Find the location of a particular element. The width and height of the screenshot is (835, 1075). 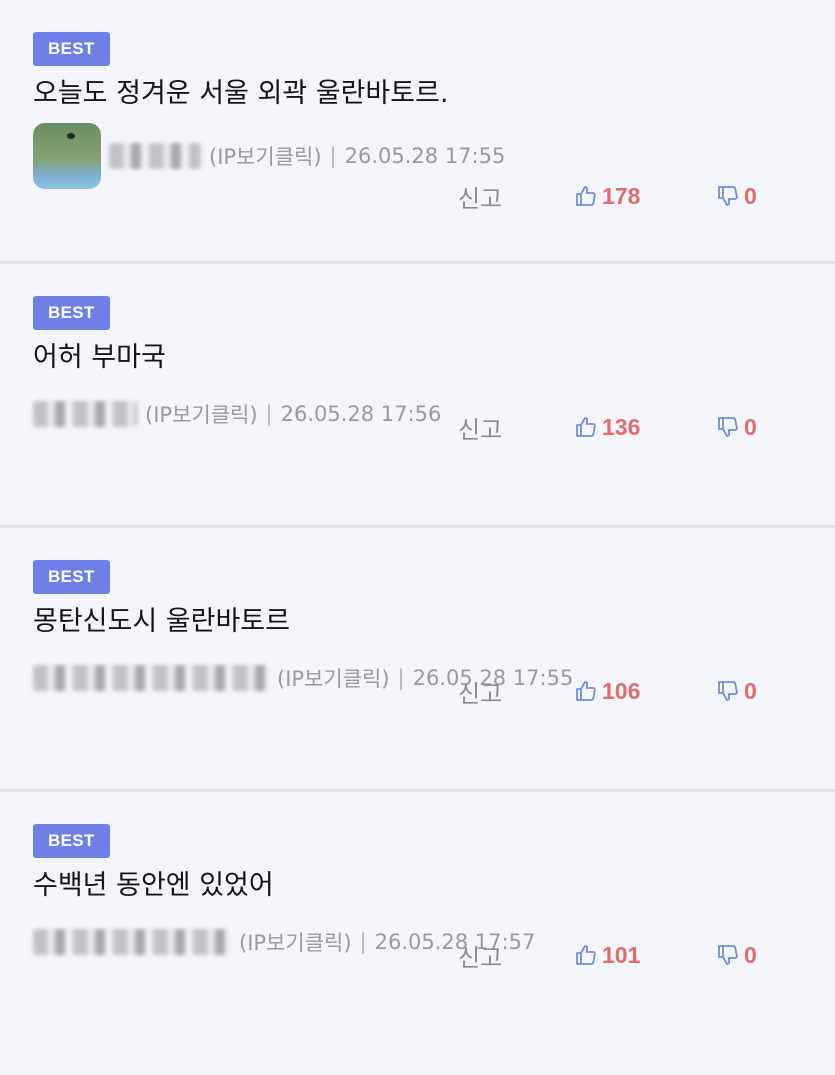

comment-text: 몽탄신도시 울란바토르 is located at coordinates (161, 621).